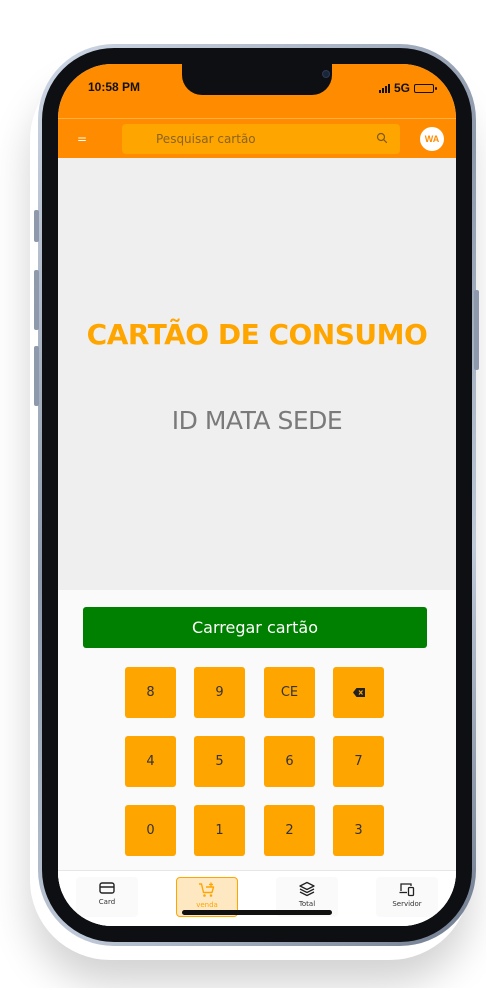 The image size is (486, 988). I want to click on nav-item-servidor: Servidor, so click(407, 897).